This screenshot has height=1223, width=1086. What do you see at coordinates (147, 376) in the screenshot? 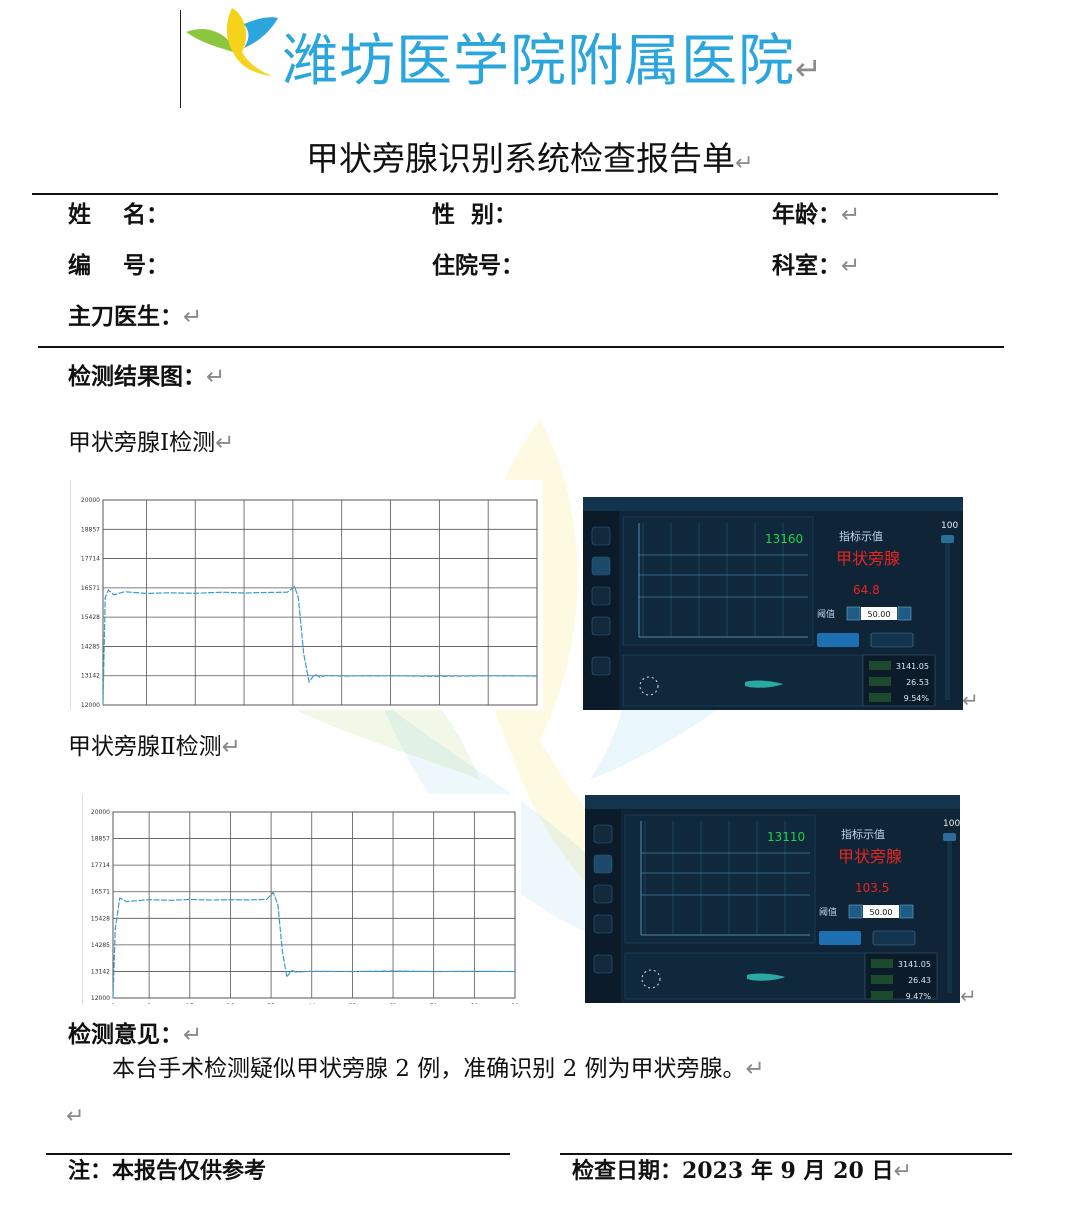
I see `result-title: 检测结果图：↵` at bounding box center [147, 376].